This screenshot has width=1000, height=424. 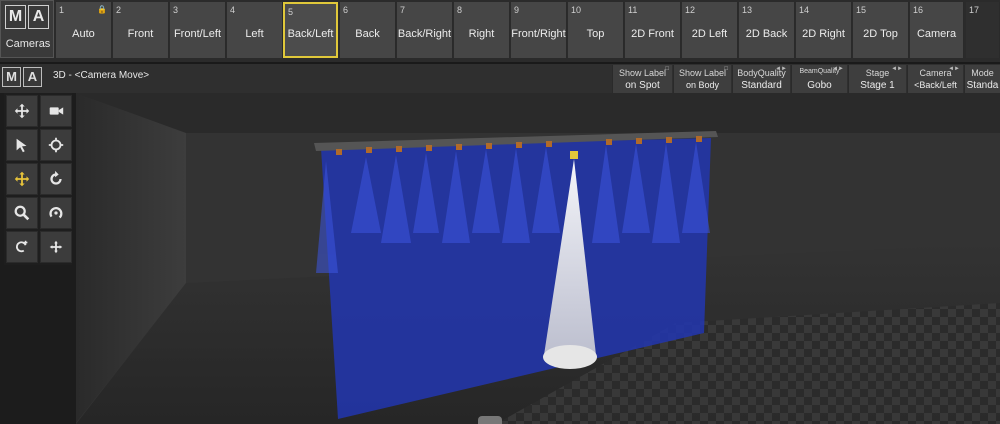 I want to click on option-value: Standa, so click(x=982, y=85).